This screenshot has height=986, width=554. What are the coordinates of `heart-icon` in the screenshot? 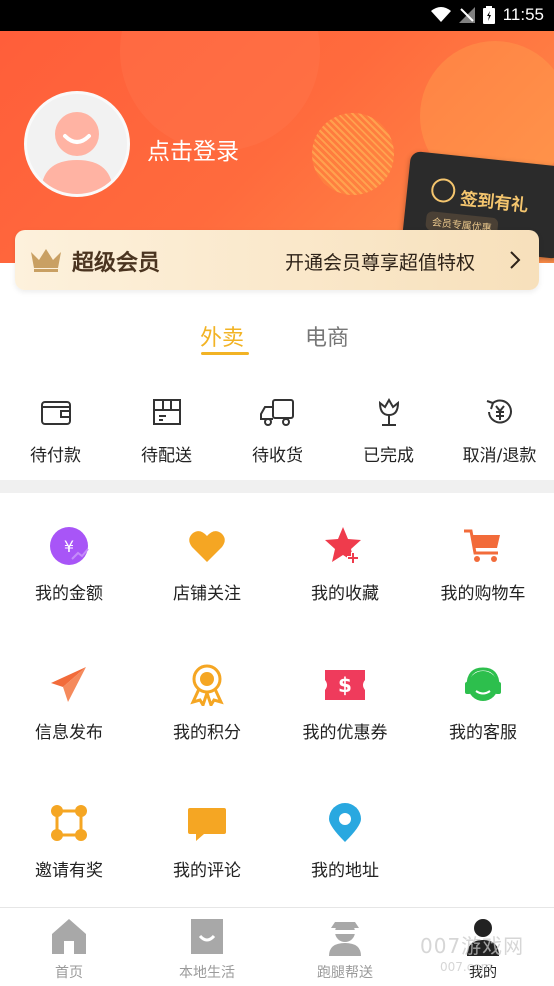 It's located at (207, 546).